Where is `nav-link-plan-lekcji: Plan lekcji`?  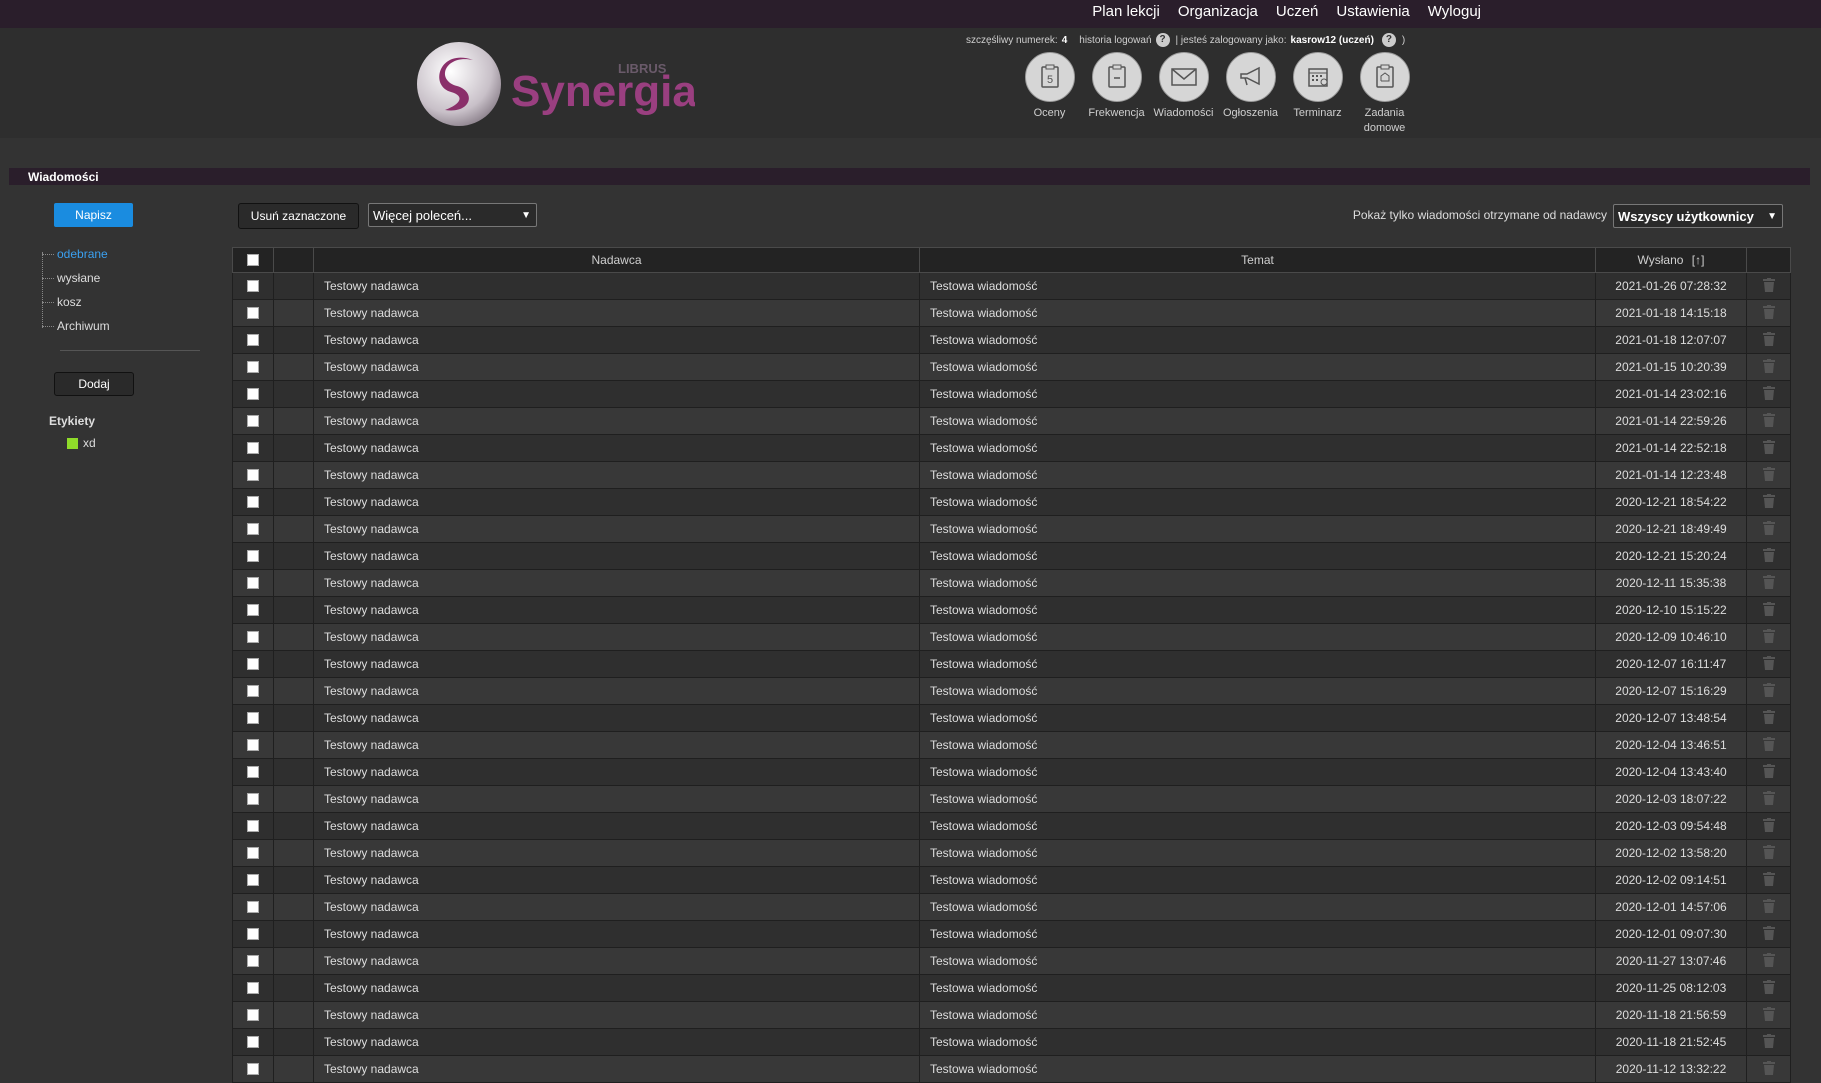
nav-link-plan-lekcji: Plan lekcji is located at coordinates (1126, 12).